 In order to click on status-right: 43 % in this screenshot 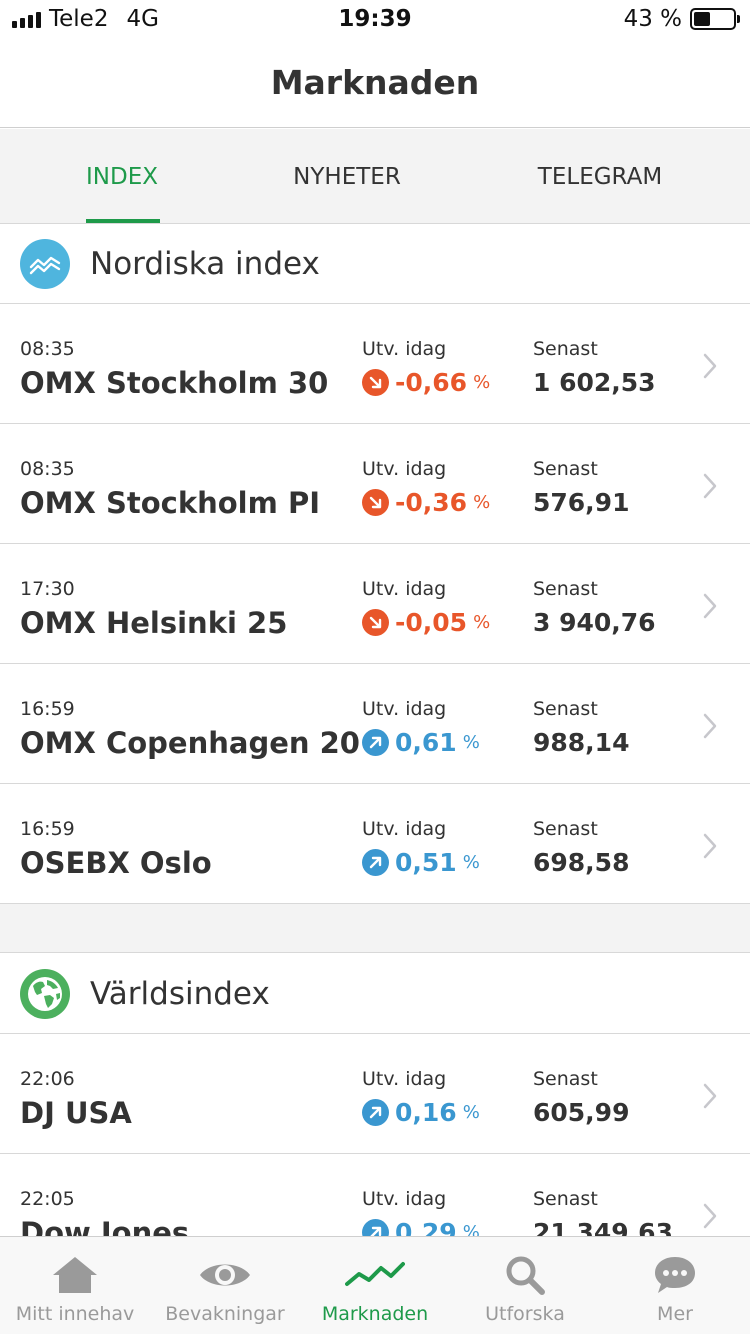, I will do `click(681, 19)`.